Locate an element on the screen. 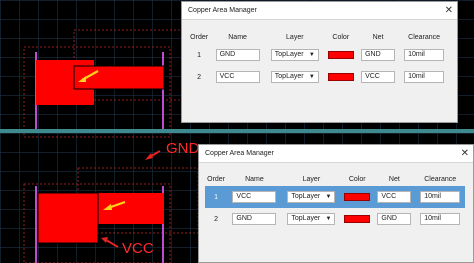 The image size is (474, 263). arrow-icon is located at coordinates (112, 243).